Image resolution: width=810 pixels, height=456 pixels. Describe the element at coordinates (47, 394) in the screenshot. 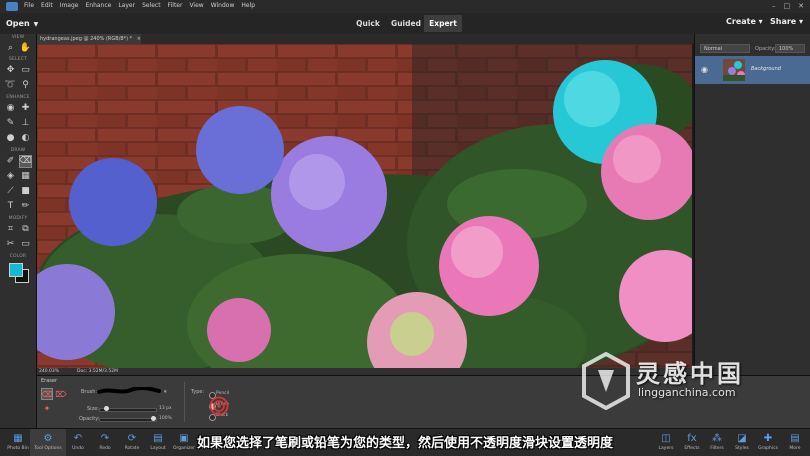

I see `eraser-icon: ⌫` at that location.